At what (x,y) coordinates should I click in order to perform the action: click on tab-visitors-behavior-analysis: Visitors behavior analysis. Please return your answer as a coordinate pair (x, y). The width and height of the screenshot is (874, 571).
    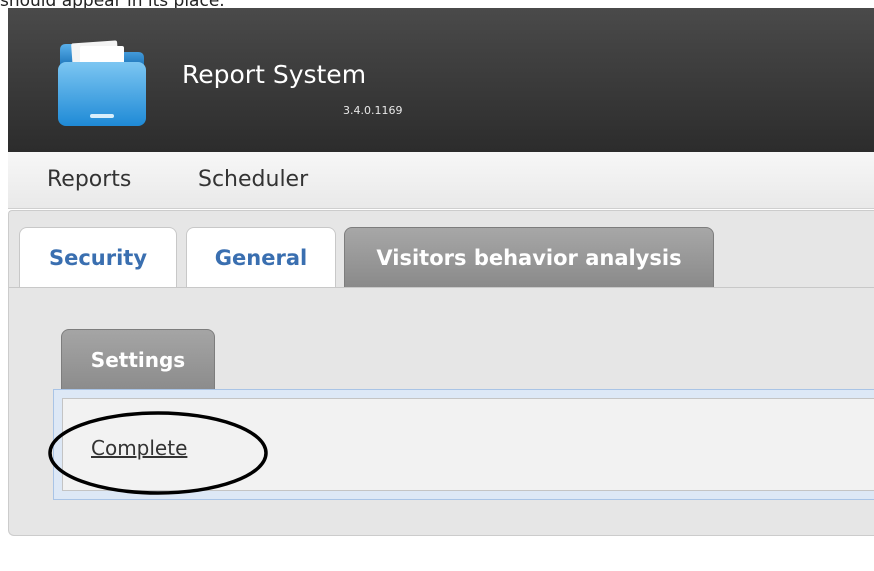
    Looking at the image, I should click on (529, 257).